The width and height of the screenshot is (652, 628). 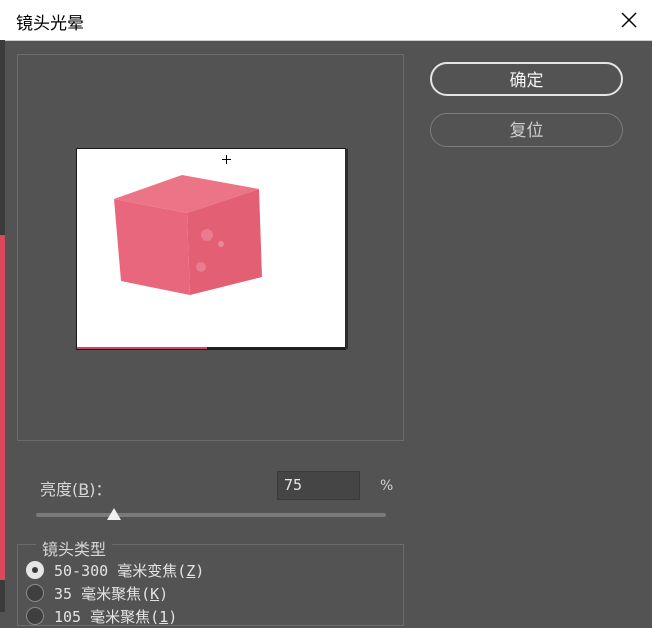 What do you see at coordinates (526, 79) in the screenshot?
I see `ok-button: 确定` at bounding box center [526, 79].